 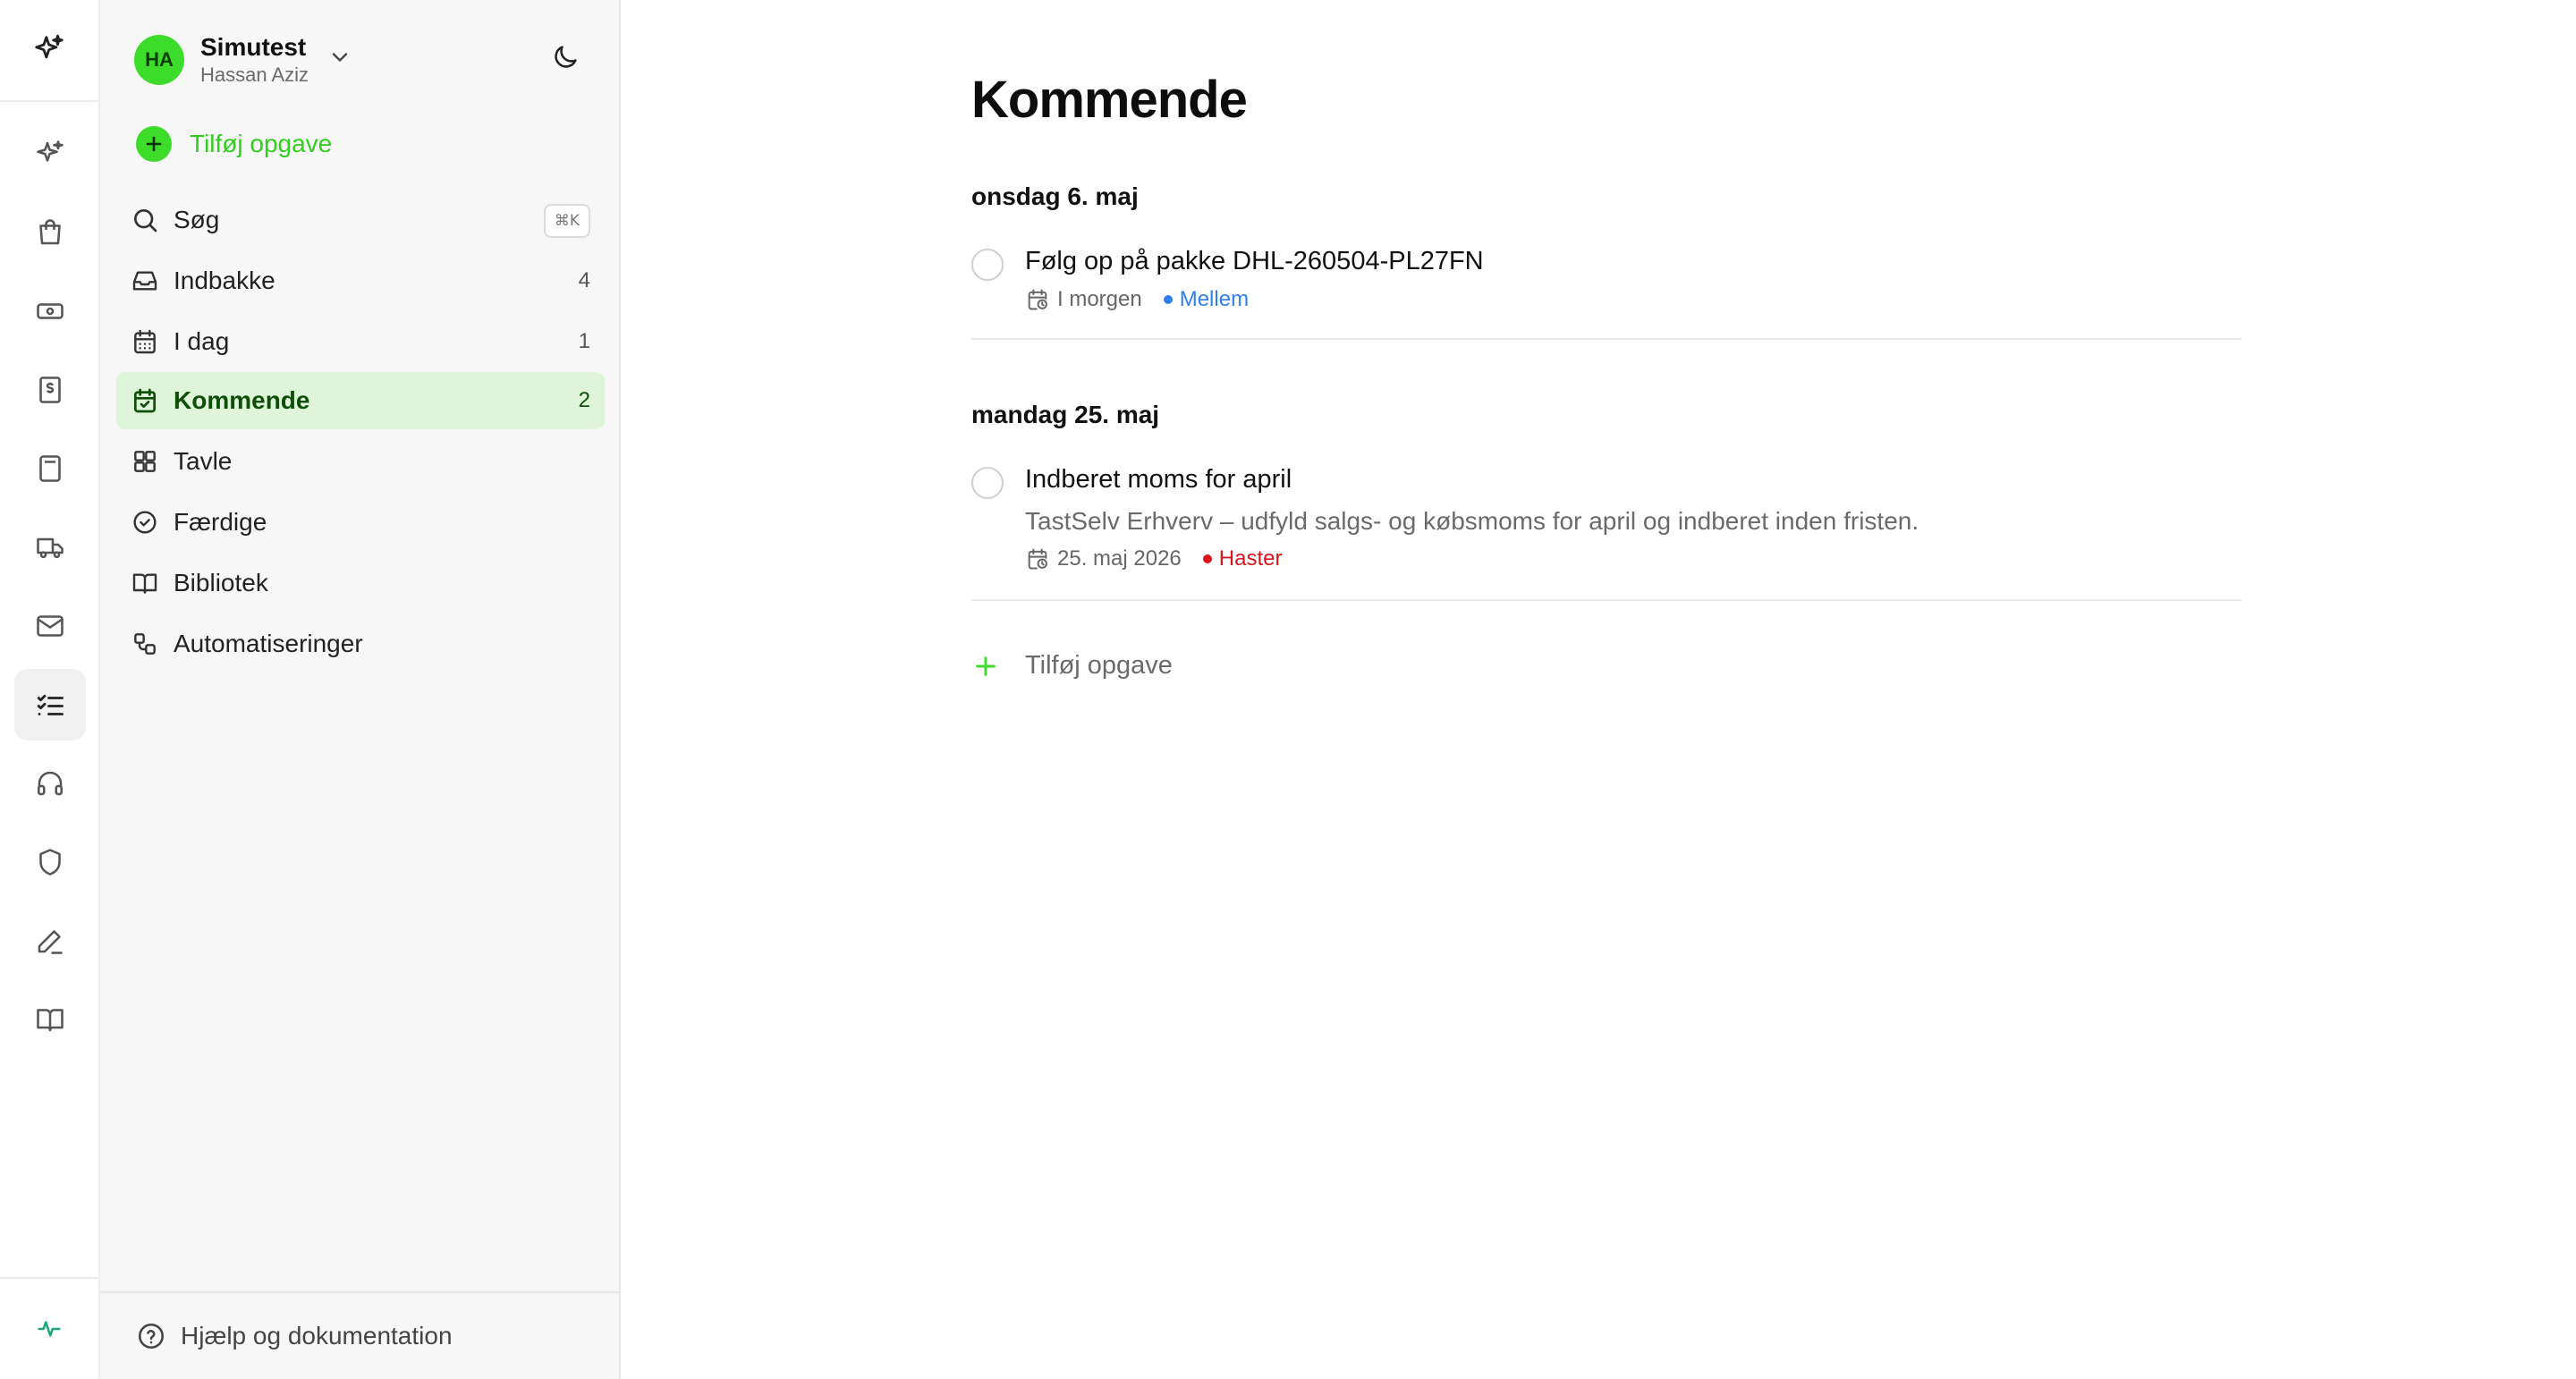 I want to click on rail-sign-button, so click(x=50, y=941).